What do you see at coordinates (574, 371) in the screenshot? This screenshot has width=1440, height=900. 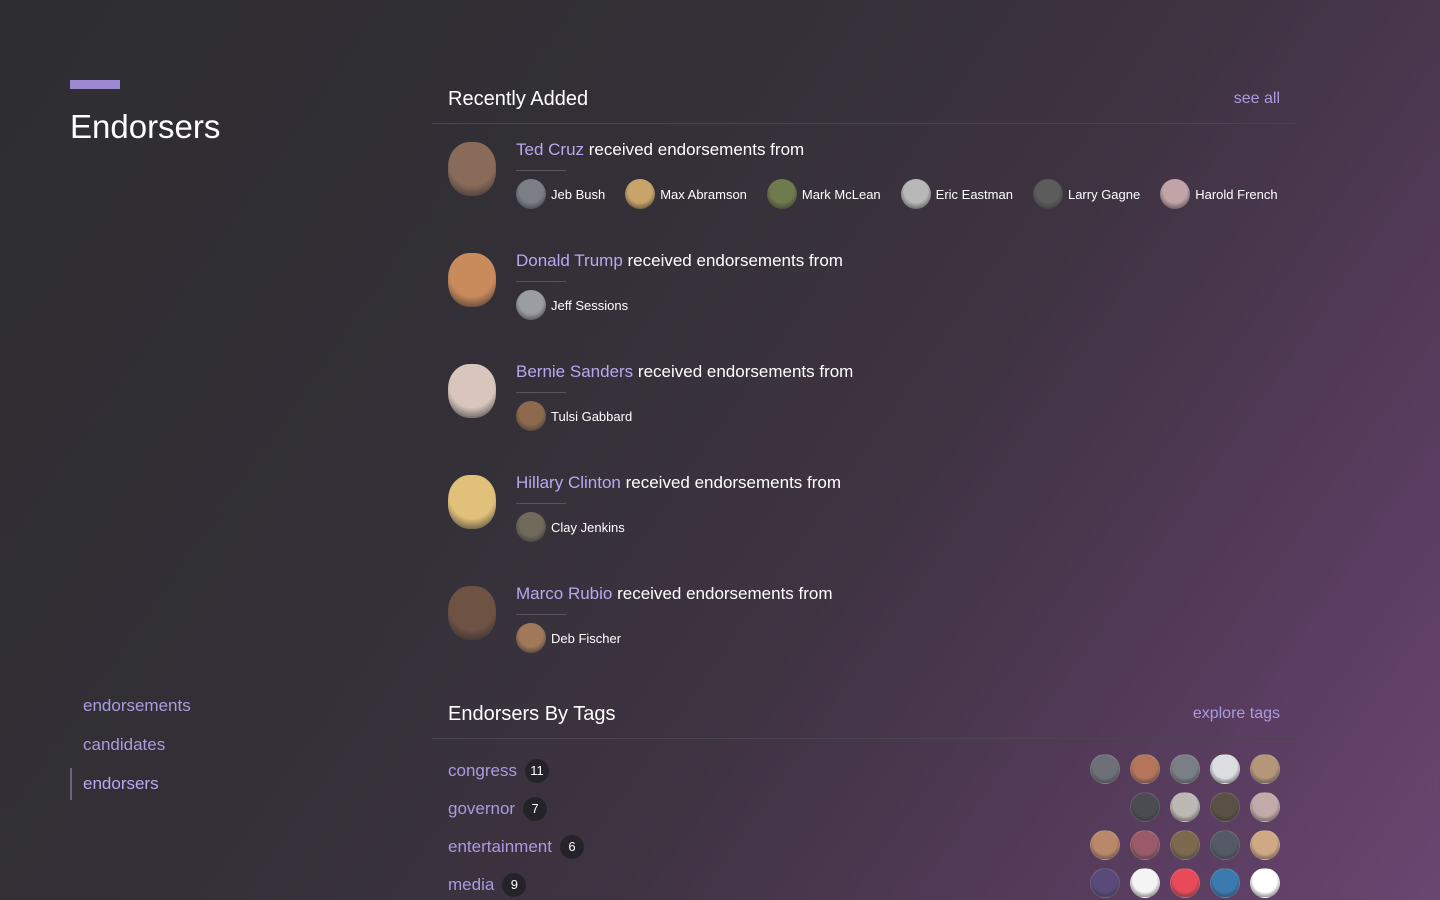 I see `candidate-link: Bernie Sanders` at bounding box center [574, 371].